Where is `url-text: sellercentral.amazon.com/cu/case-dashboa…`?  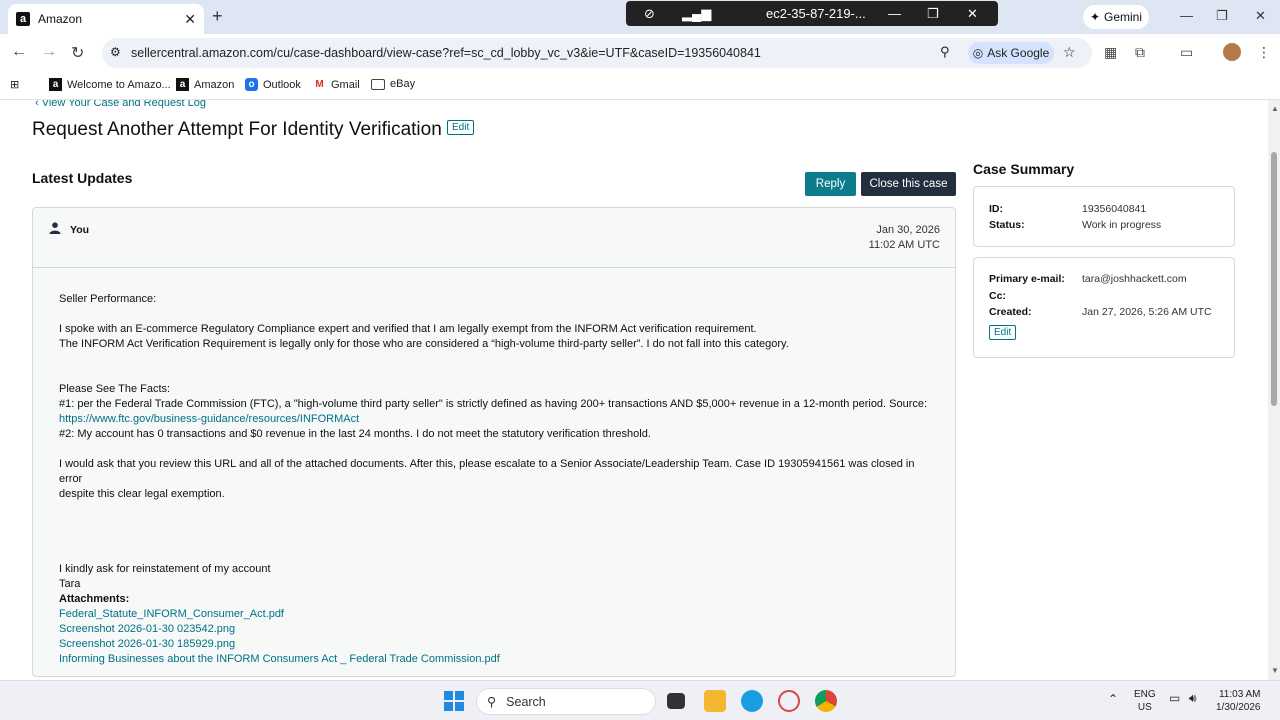
url-text: sellercentral.amazon.com/cu/case-dashboa… is located at coordinates (446, 53).